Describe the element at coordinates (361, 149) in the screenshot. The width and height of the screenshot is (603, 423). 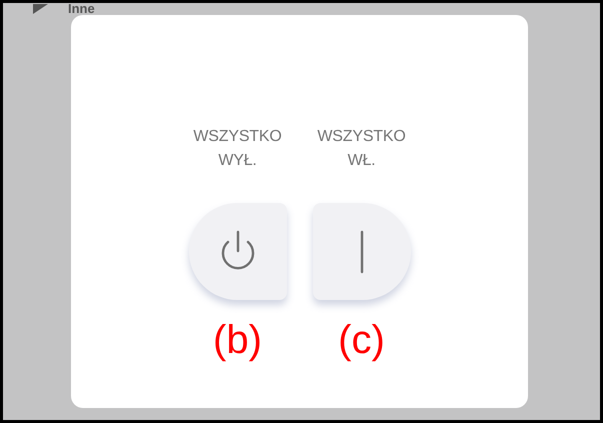
I see `option-label: WSZYSTKO WŁ.` at that location.